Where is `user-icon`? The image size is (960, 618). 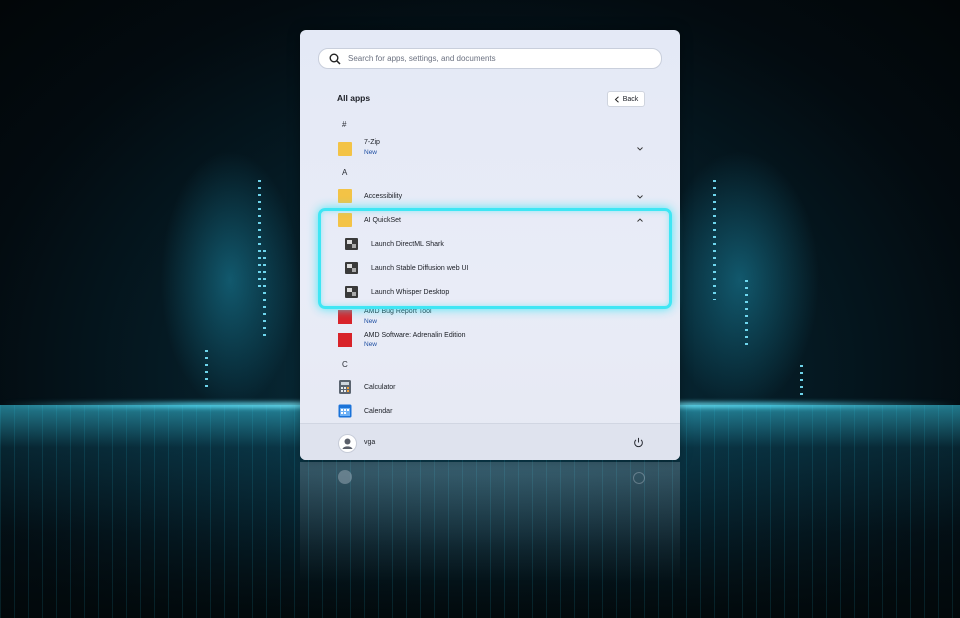
user-icon is located at coordinates (347, 443).